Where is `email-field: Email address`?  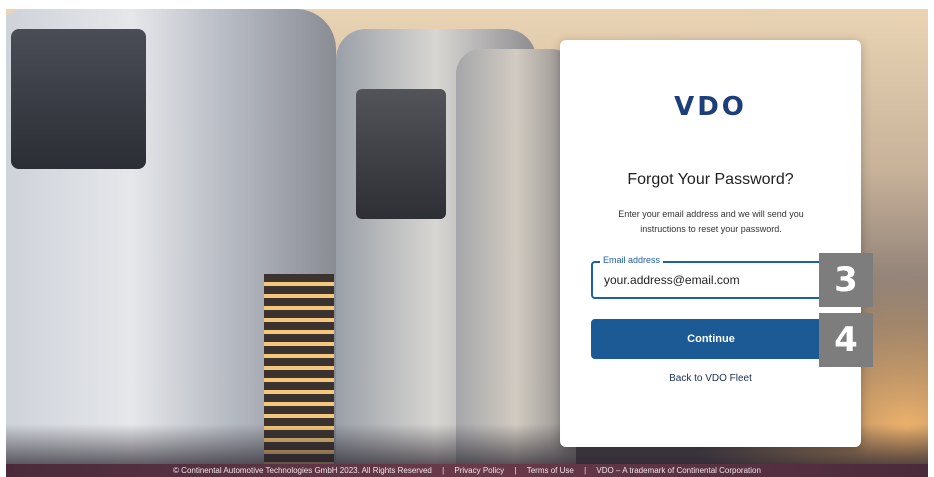 email-field: Email address is located at coordinates (710, 277).